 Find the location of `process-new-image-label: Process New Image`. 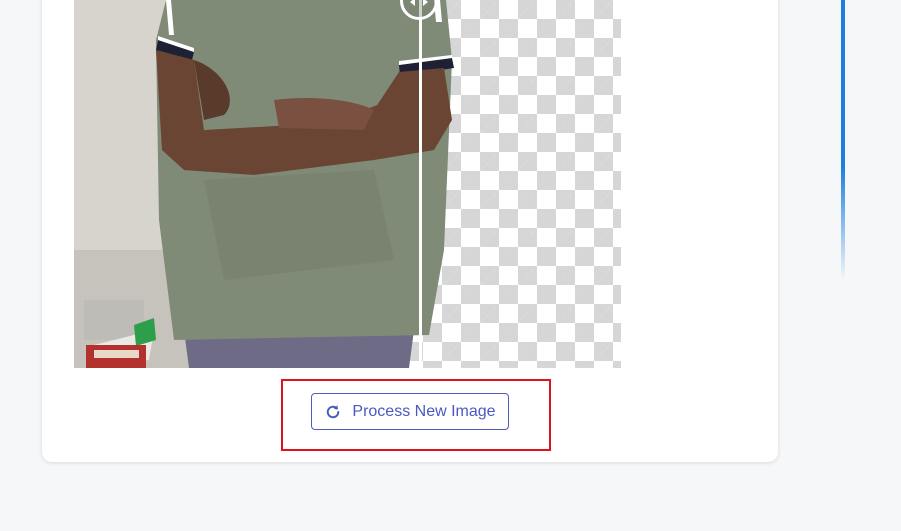

process-new-image-label: Process New Image is located at coordinates (424, 411).